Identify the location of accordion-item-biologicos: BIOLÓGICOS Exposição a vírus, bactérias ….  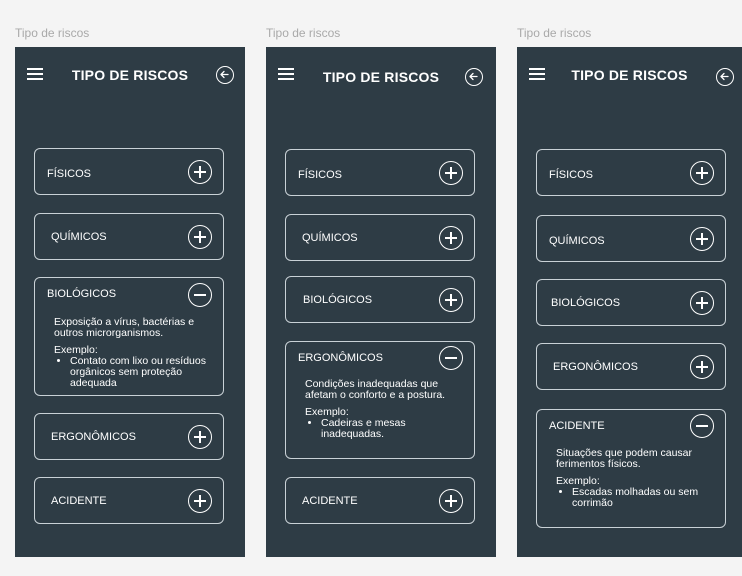
(129, 336).